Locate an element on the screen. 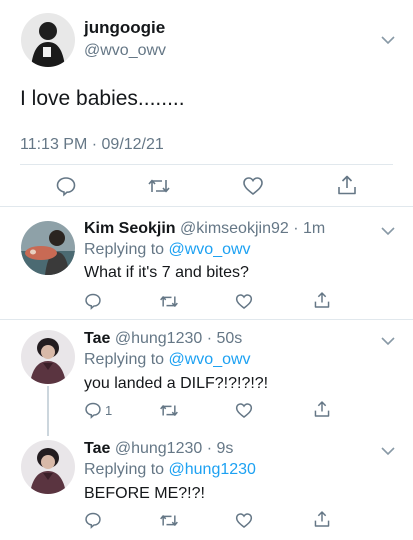  tweet-timestamp: 11:13 PM · 09/12/21 is located at coordinates (92, 145).